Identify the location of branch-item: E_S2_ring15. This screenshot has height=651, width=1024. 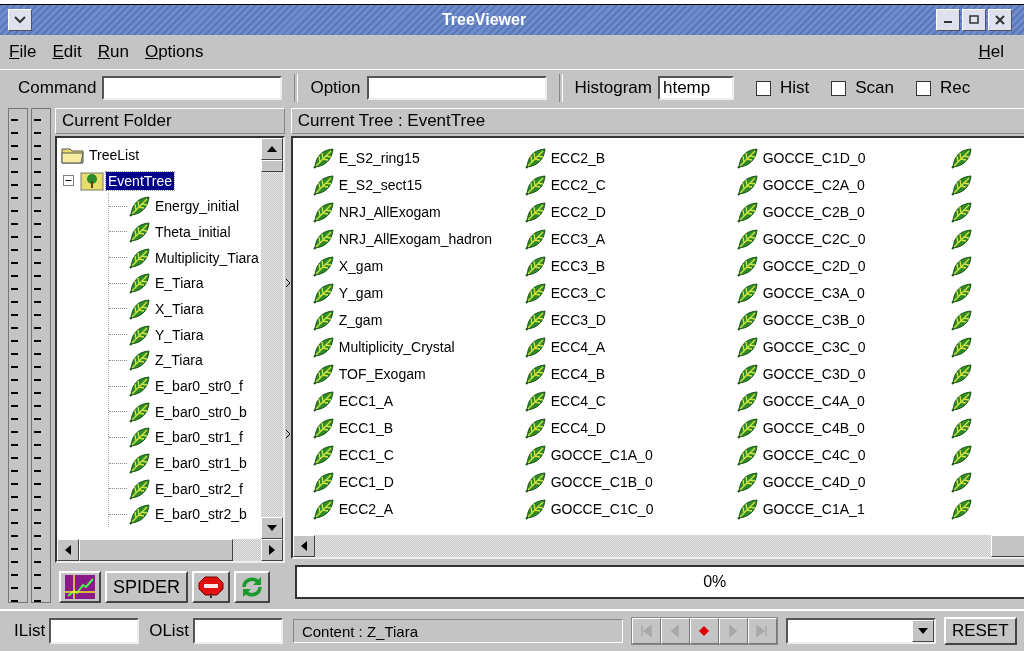
(379, 157).